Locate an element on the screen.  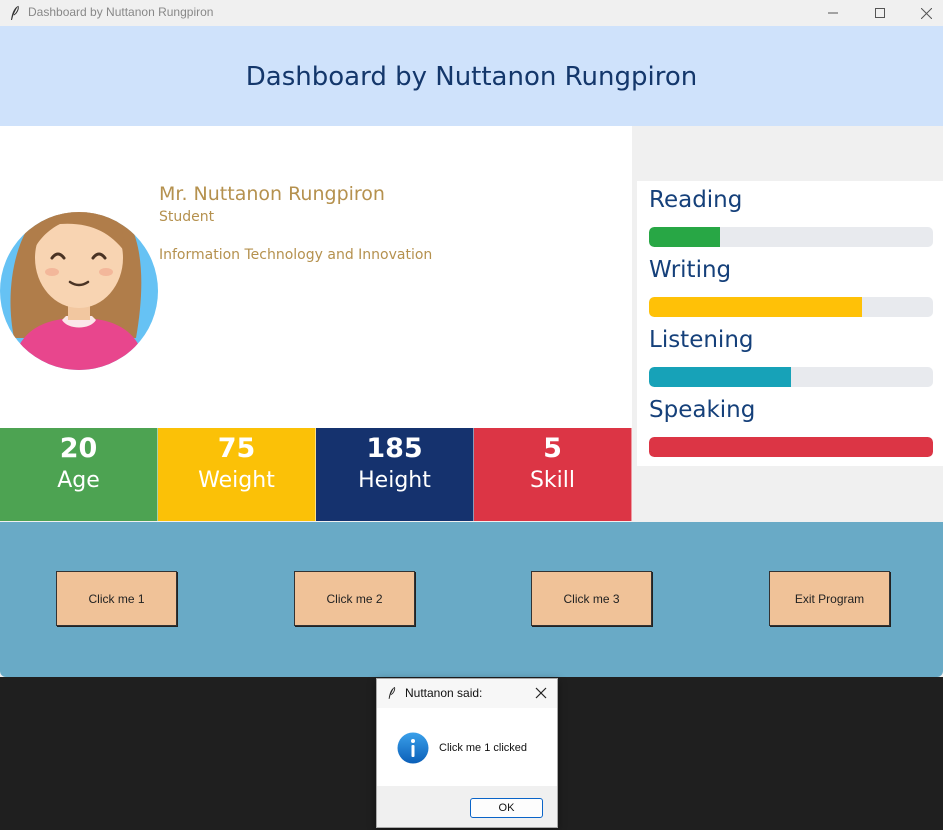
stat-skill: 5 Skill is located at coordinates (553, 474).